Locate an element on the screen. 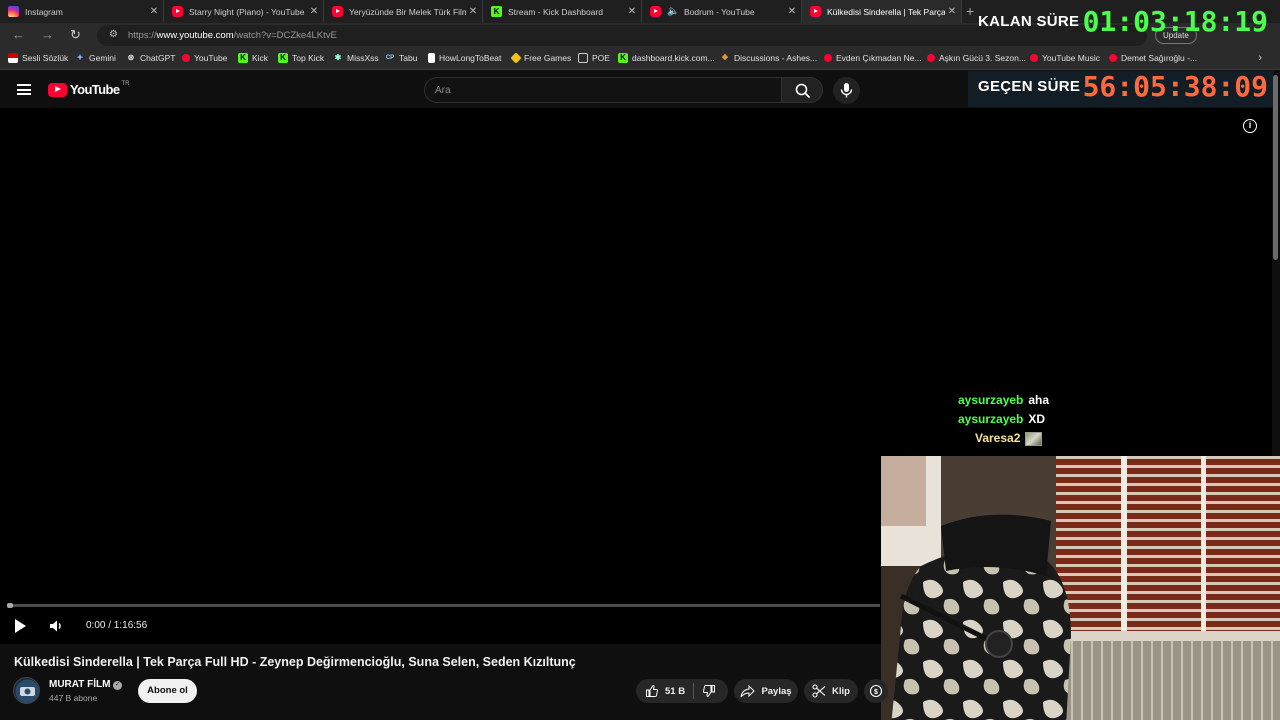 The width and height of the screenshot is (1280, 720). volume-icon is located at coordinates (56, 626).